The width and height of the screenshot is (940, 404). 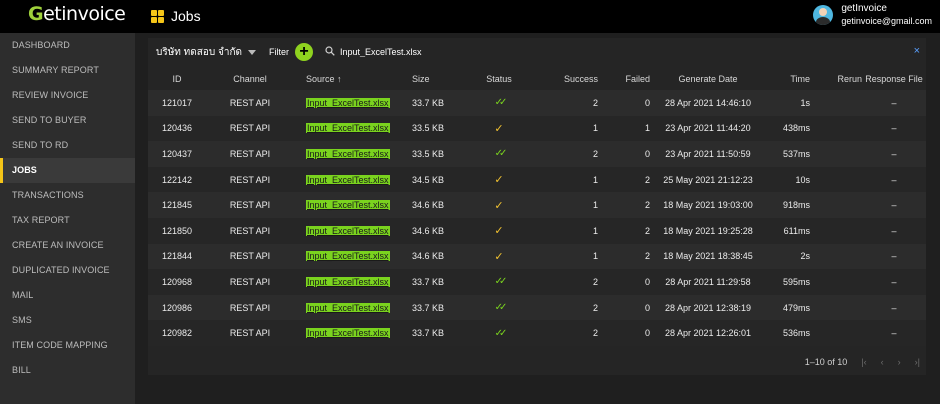 What do you see at coordinates (708, 256) in the screenshot?
I see `cell-generate-date: 18 May 2021 18:38:45` at bounding box center [708, 256].